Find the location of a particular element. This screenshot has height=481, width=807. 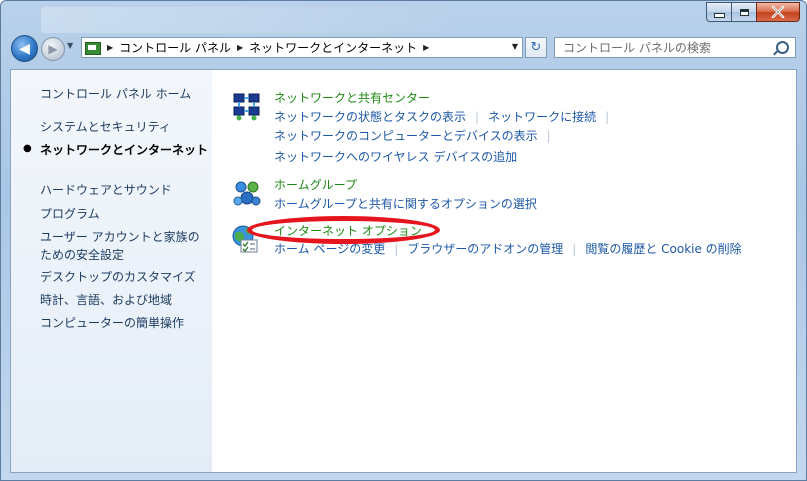

task-view-network-computers: ネットワークのコンピューターとデバイスの表示 is located at coordinates (406, 136).